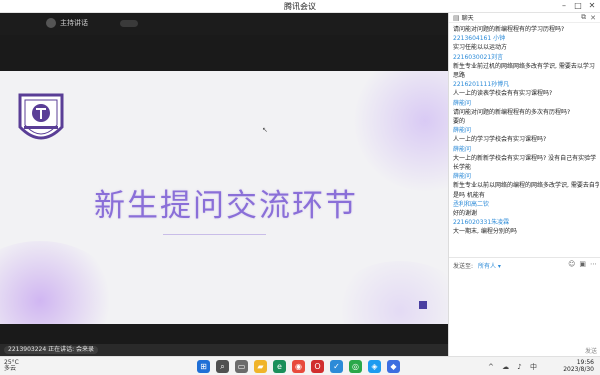 Image resolution: width=600 pixels, height=375 pixels. Describe the element at coordinates (467, 18) in the screenshot. I see `chat-title: 聊天` at that location.